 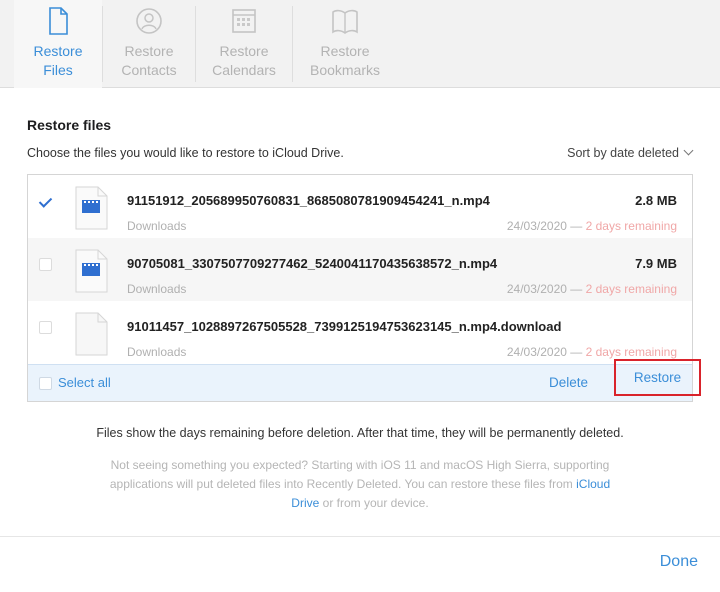 What do you see at coordinates (345, 60) in the screenshot?
I see `tab-label: Restore Bookmarks` at bounding box center [345, 60].